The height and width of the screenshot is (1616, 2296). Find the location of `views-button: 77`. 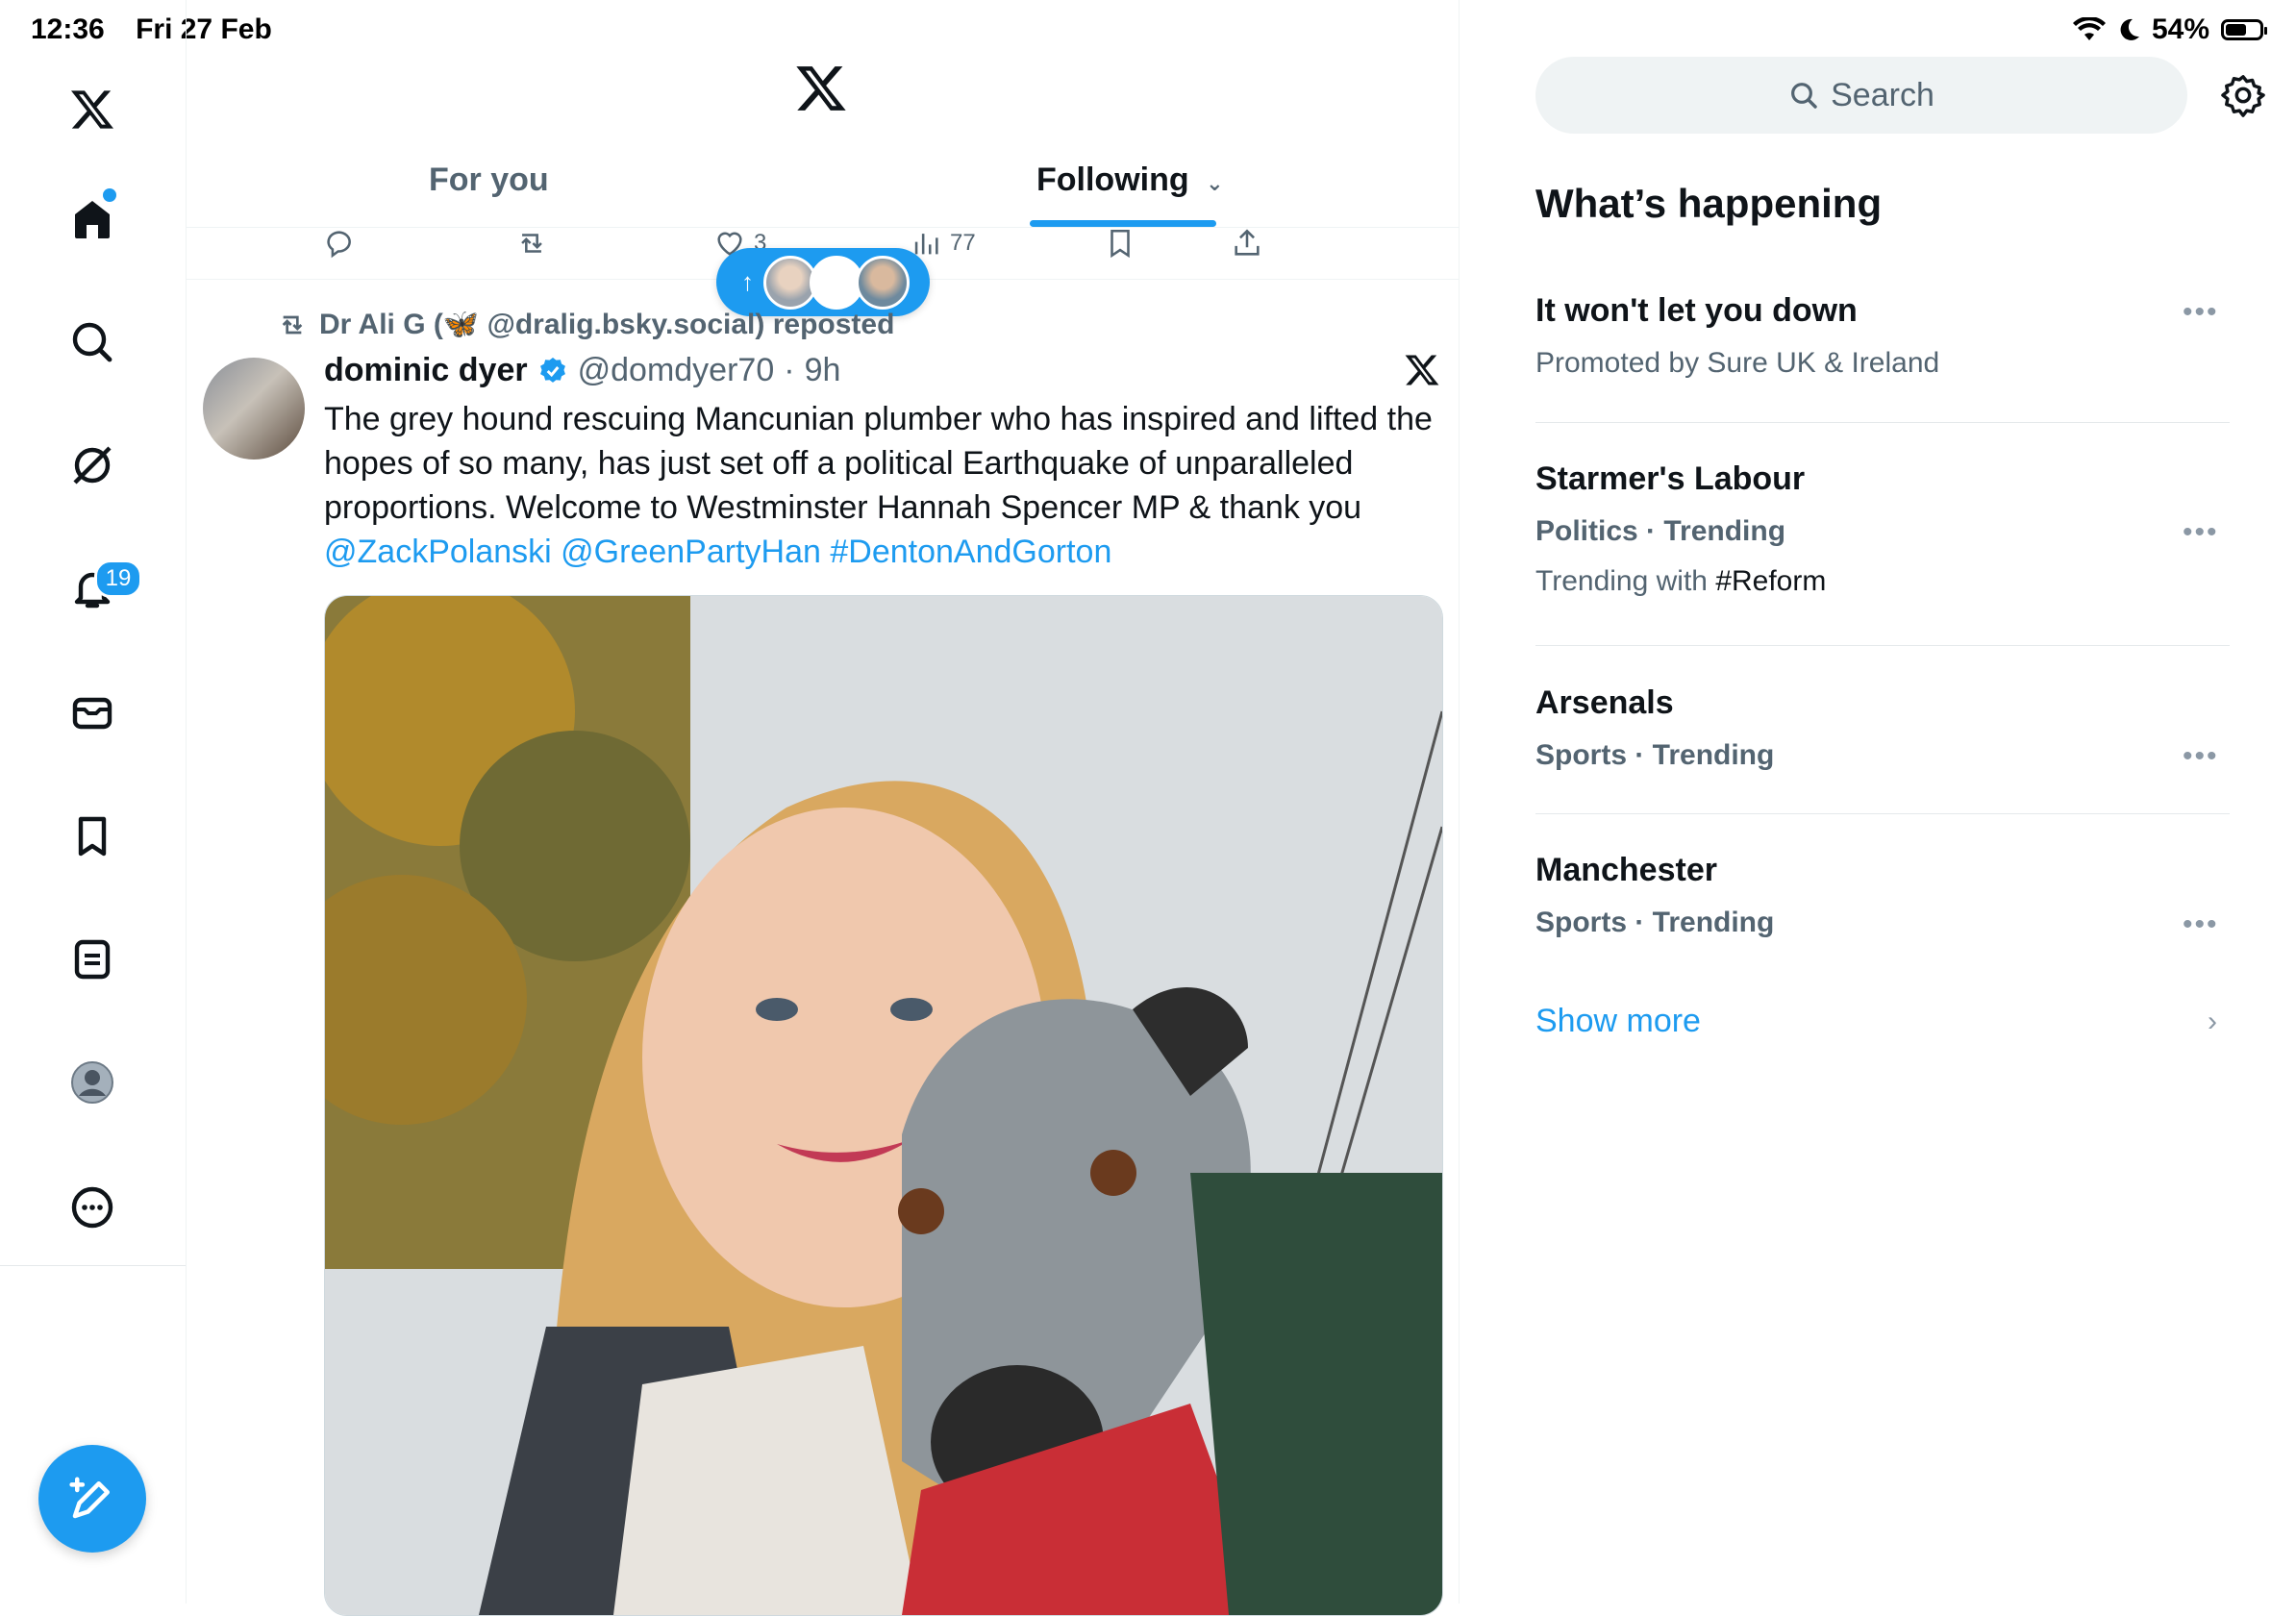

views-button: 77 is located at coordinates (943, 243).